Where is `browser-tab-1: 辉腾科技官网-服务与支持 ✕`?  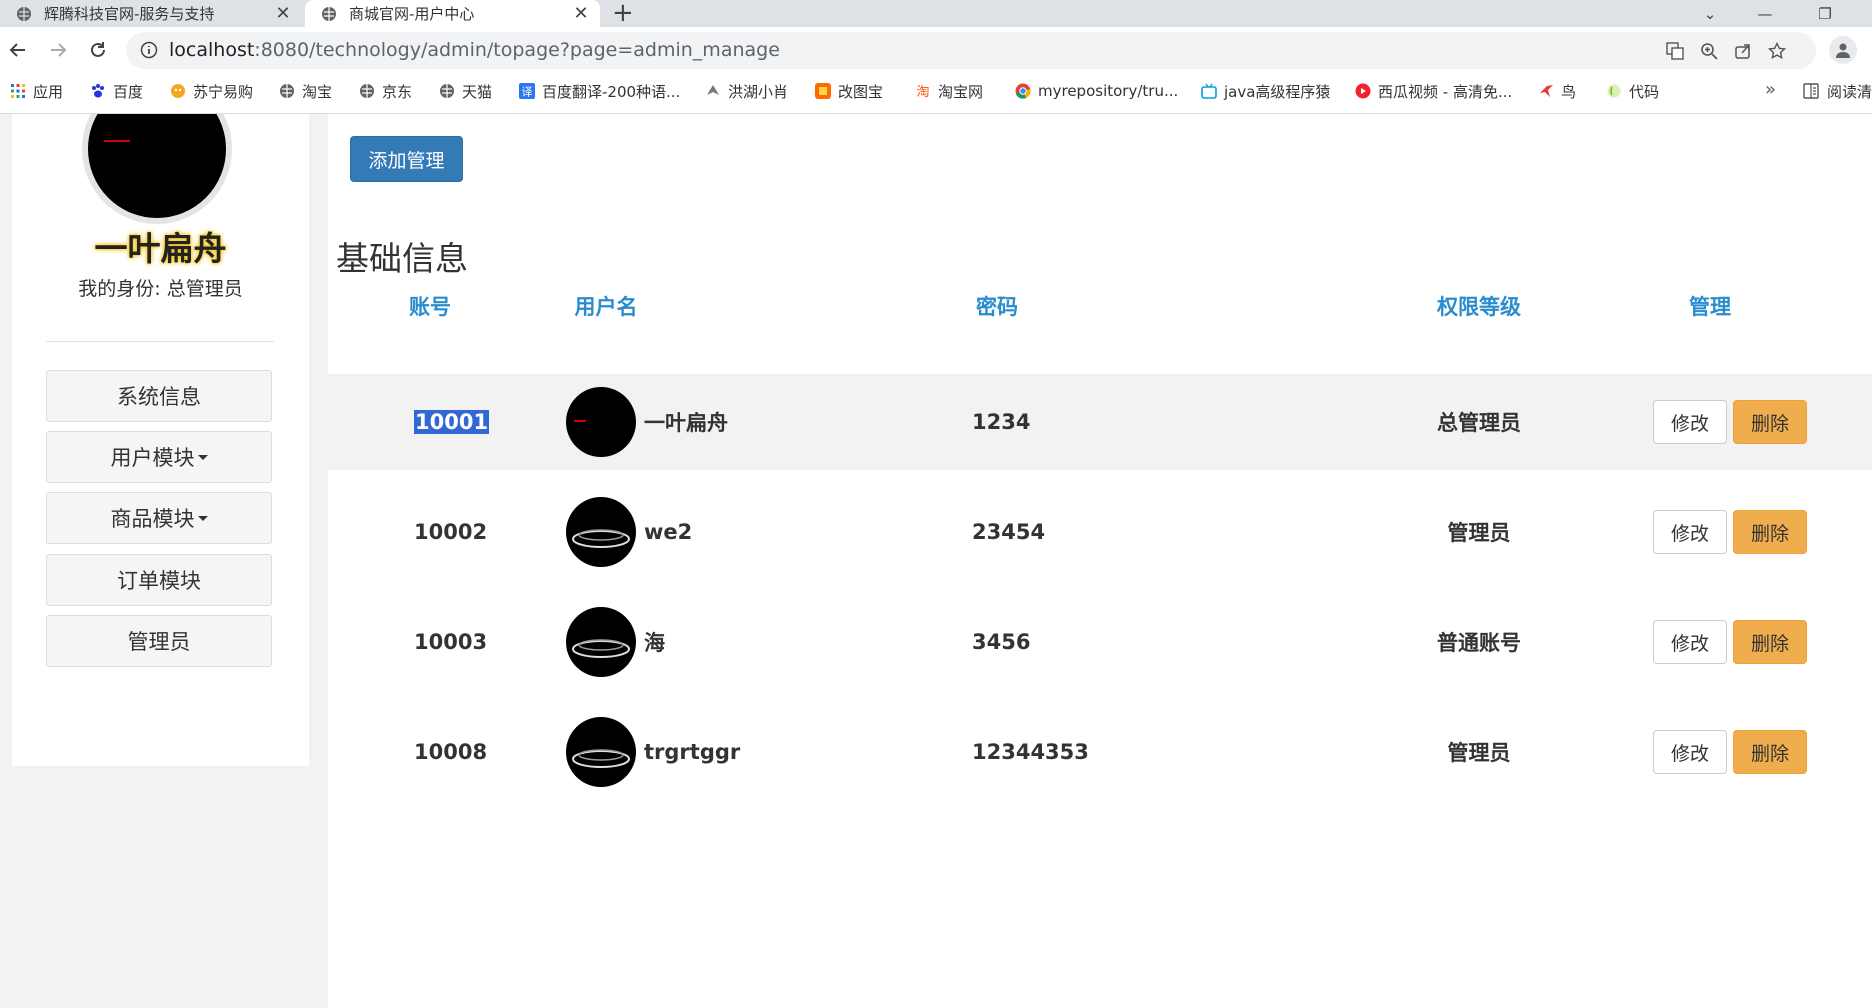 browser-tab-1: 辉腾科技官网-服务与支持 ✕ is located at coordinates (151, 13).